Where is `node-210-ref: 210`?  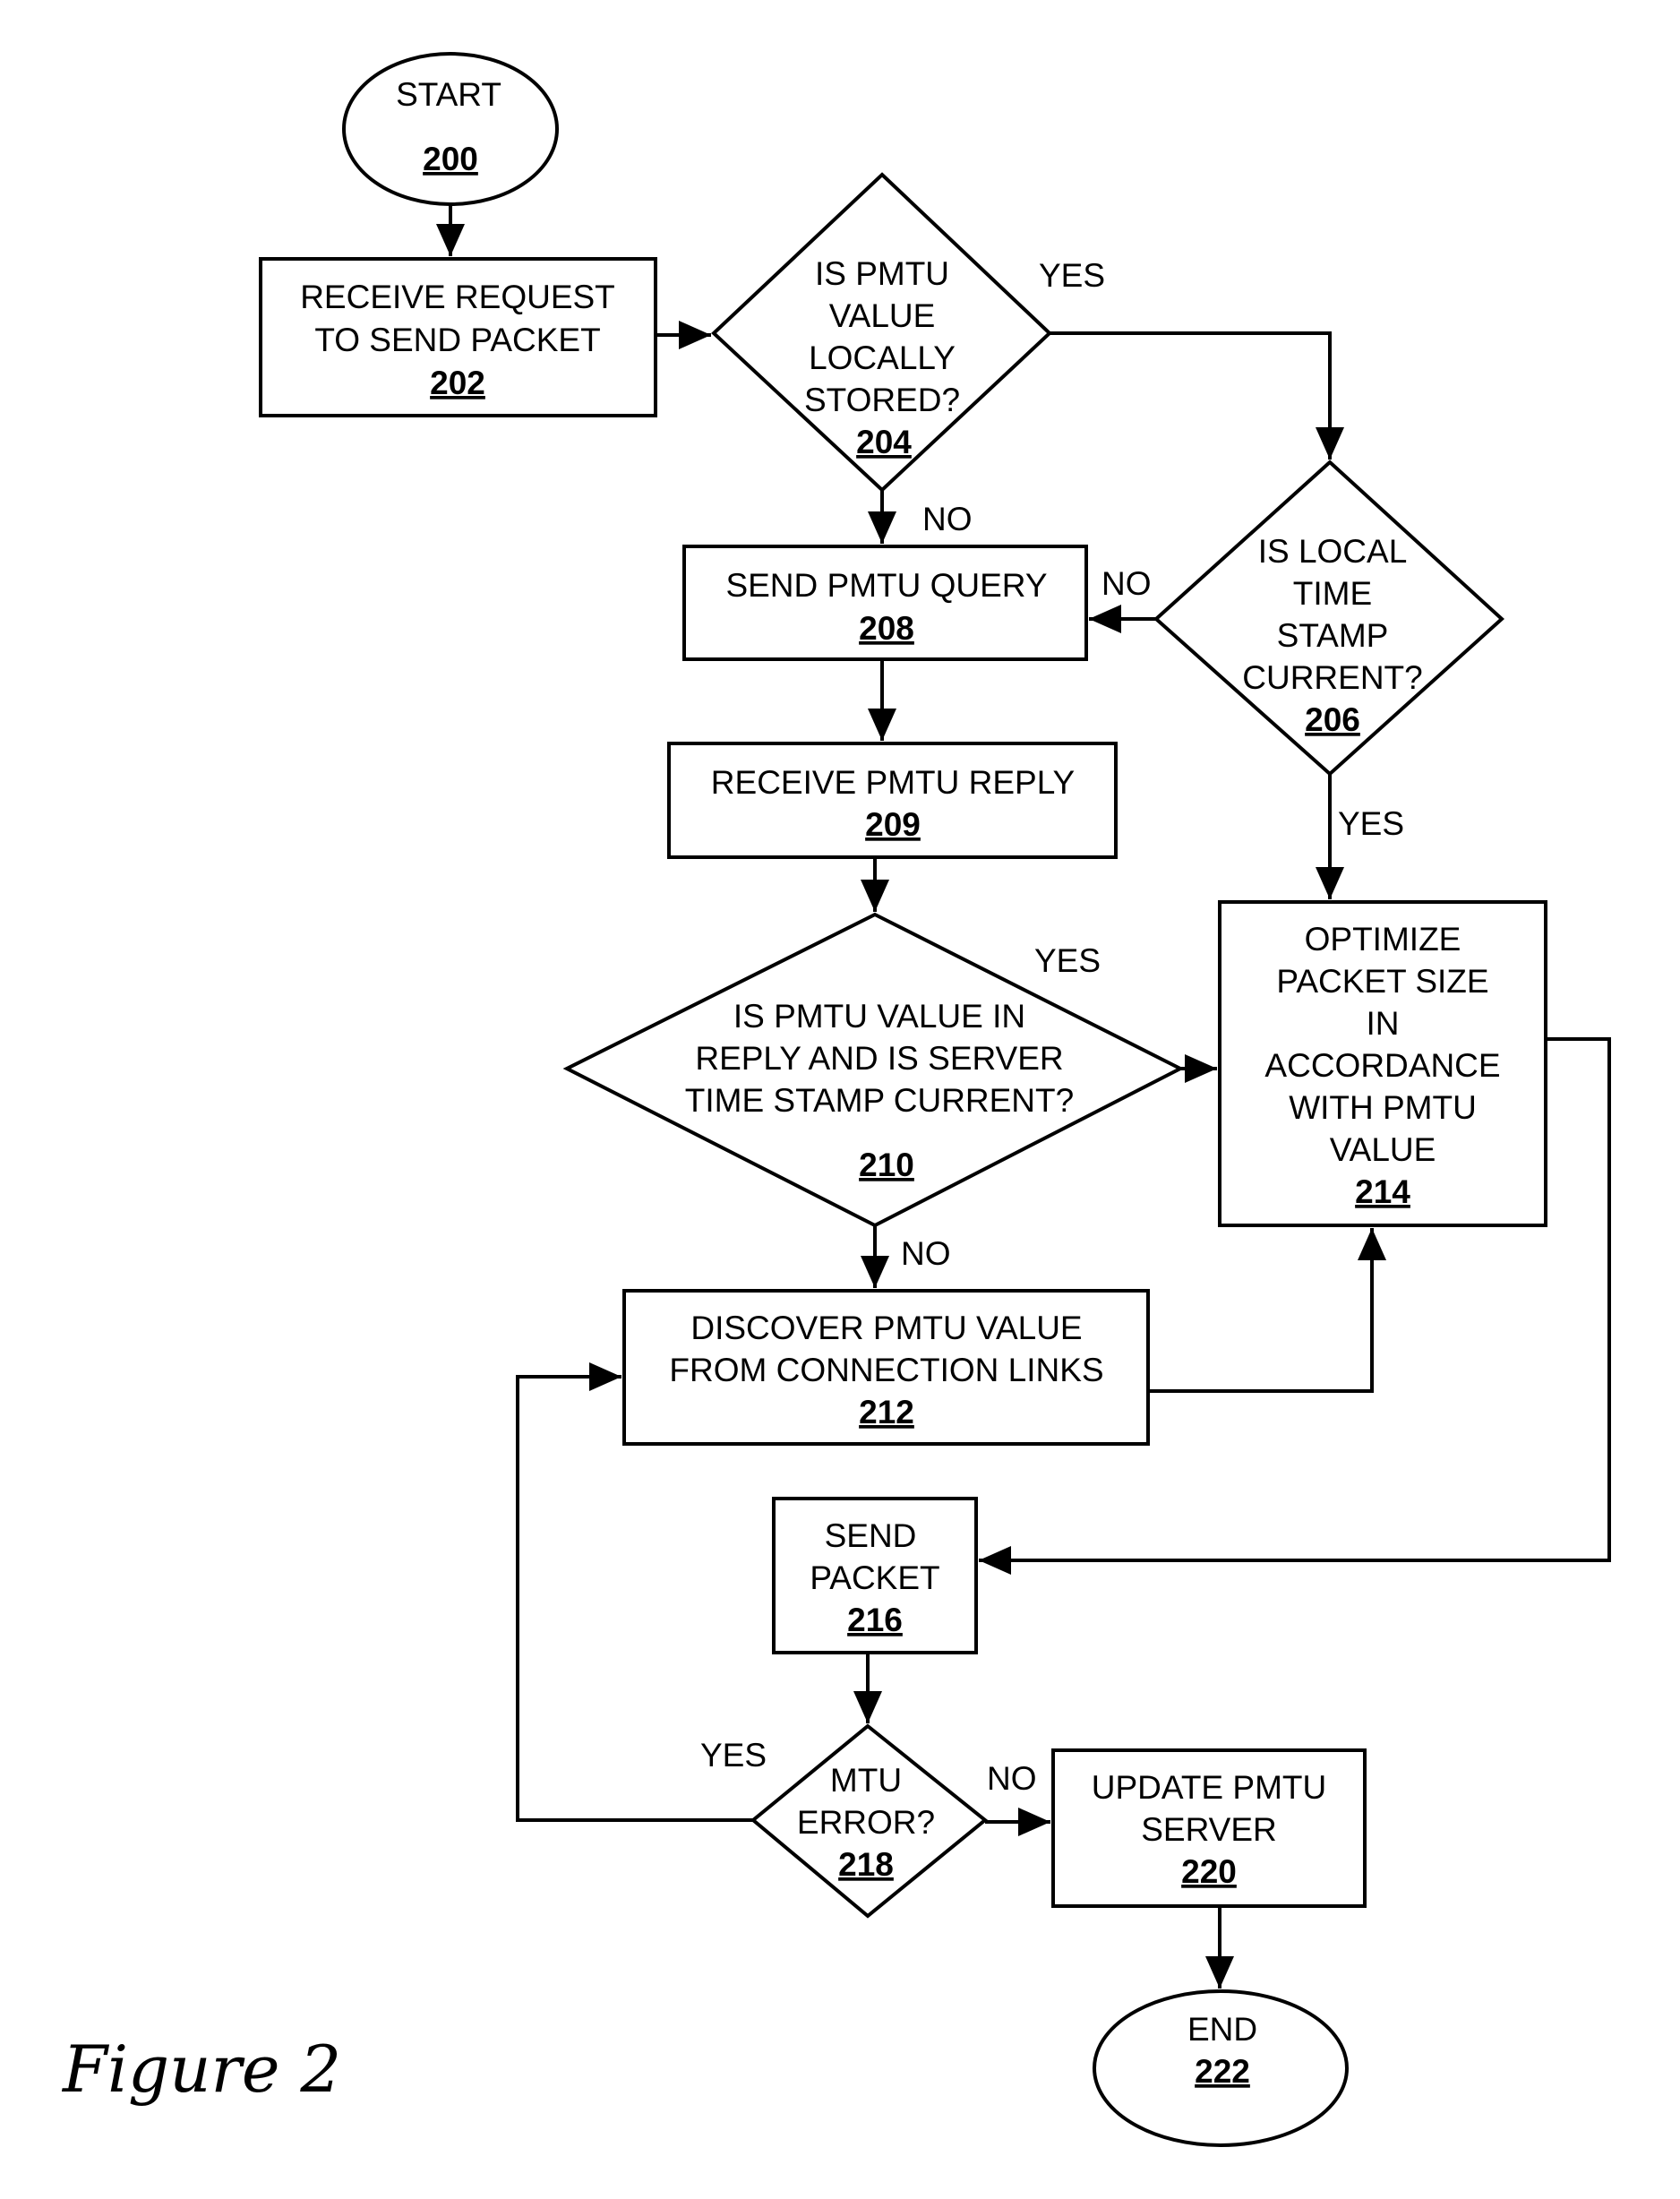
node-210-ref: 210 is located at coordinates (887, 1165).